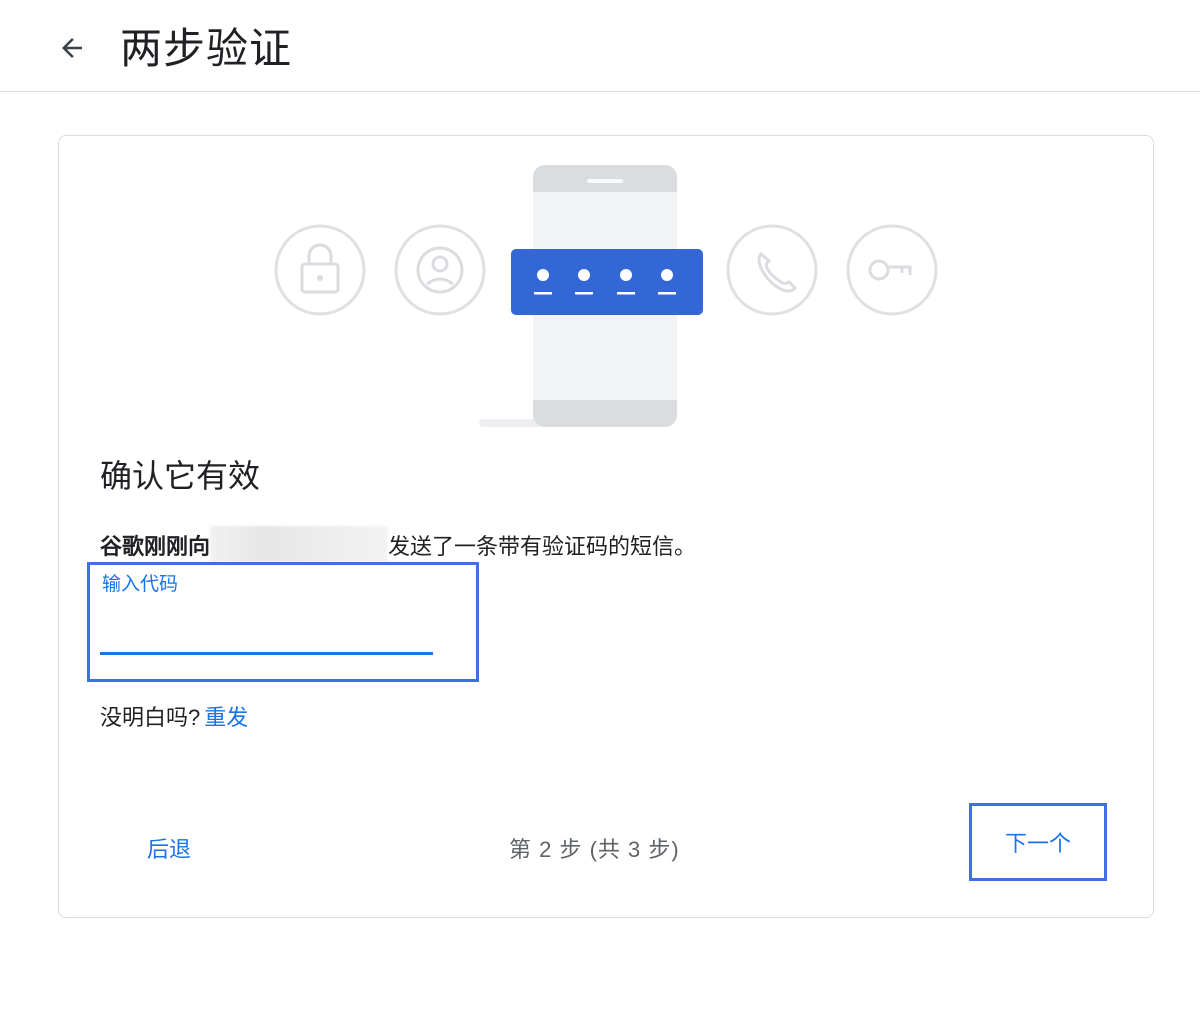 The image size is (1200, 1020). I want to click on code-field-container: 输入代码, so click(283, 622).